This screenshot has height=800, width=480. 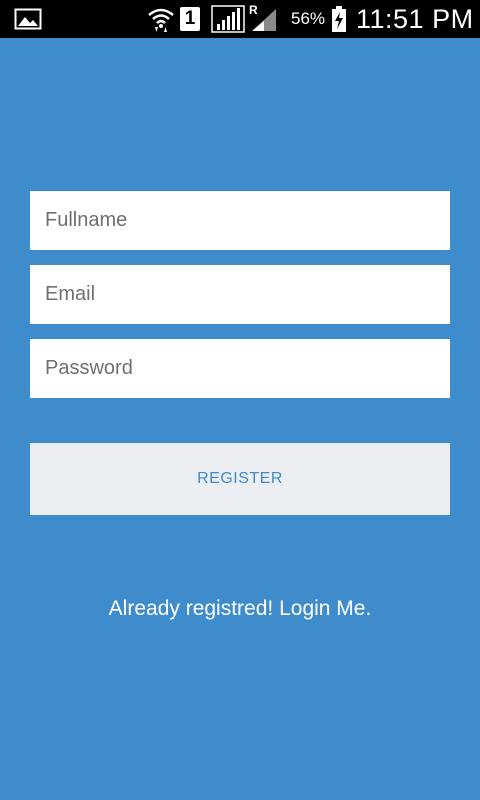 I want to click on status-bar: 1 R 56% 11:51 PM, so click(x=240, y=19).